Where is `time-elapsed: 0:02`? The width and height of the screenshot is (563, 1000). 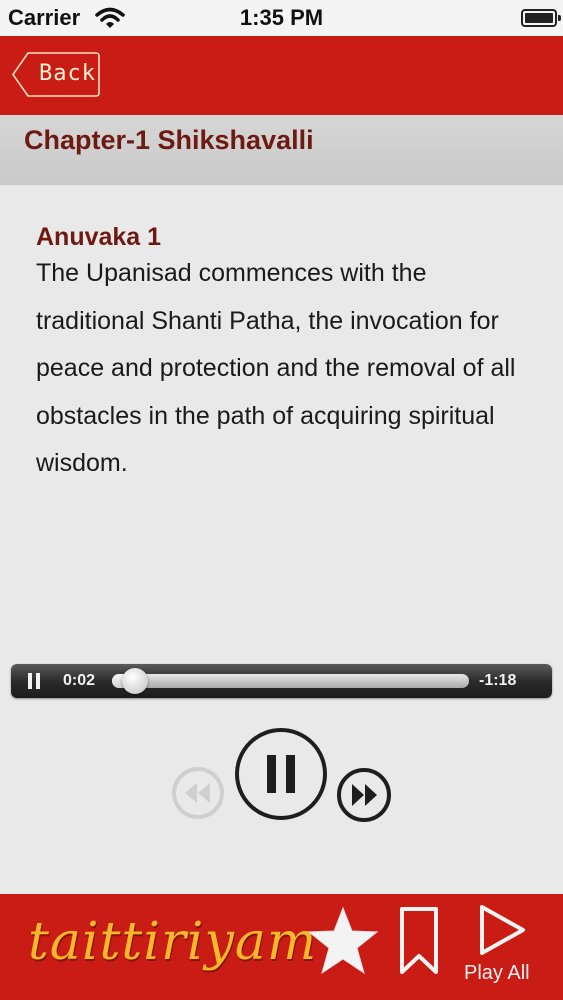 time-elapsed: 0:02 is located at coordinates (79, 680).